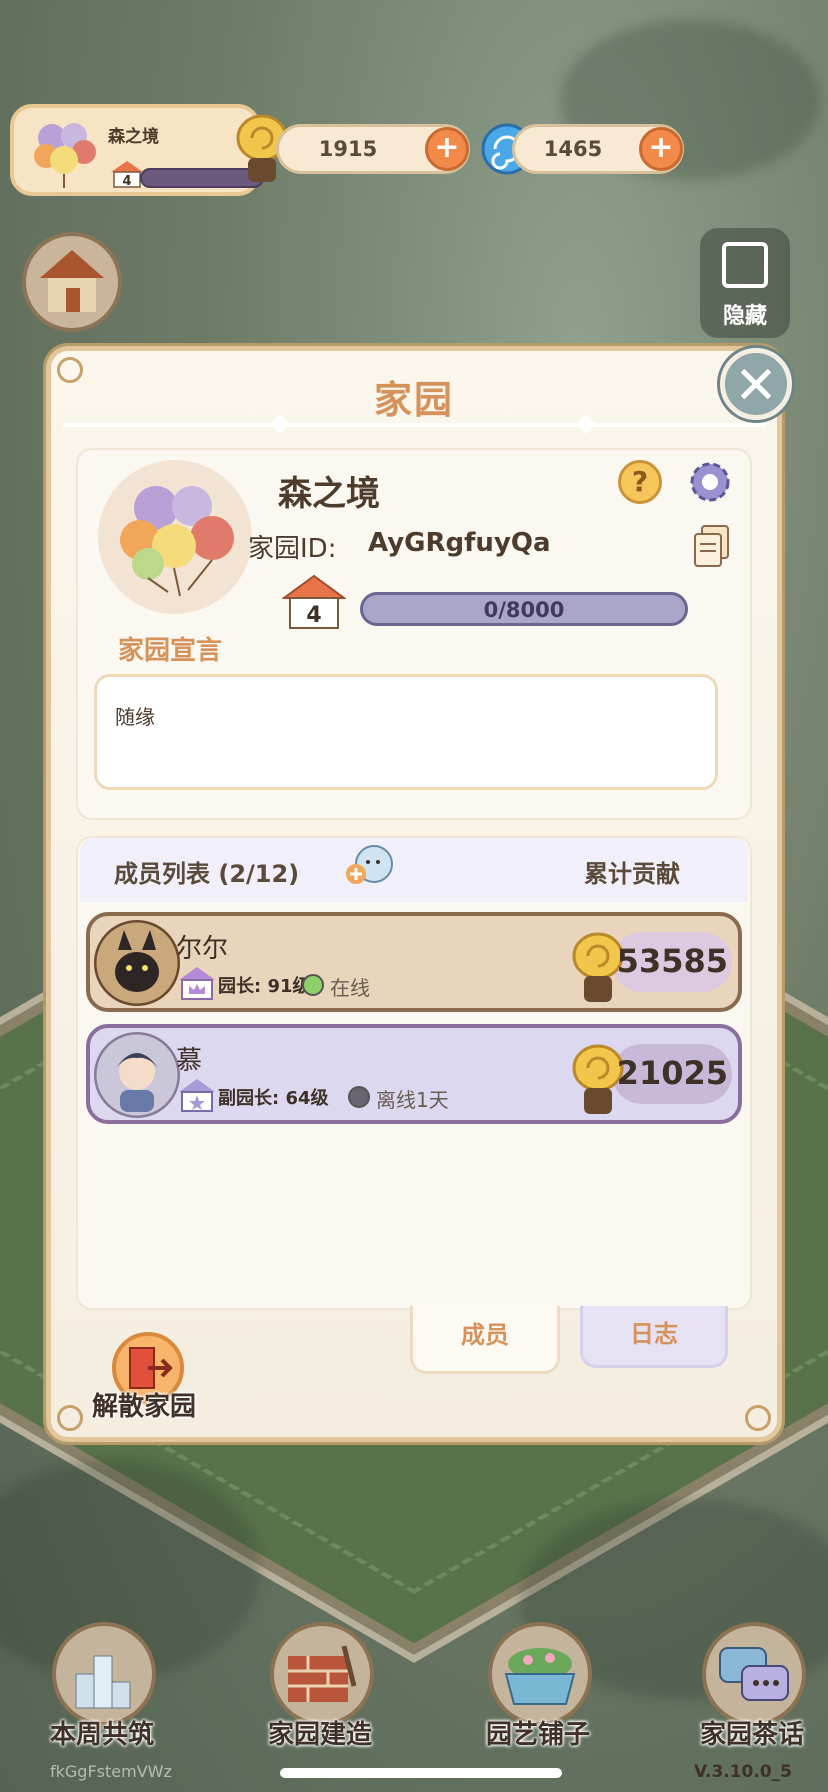 This screenshot has width=828, height=1792. What do you see at coordinates (103, 1682) in the screenshot?
I see `podium-icon` at bounding box center [103, 1682].